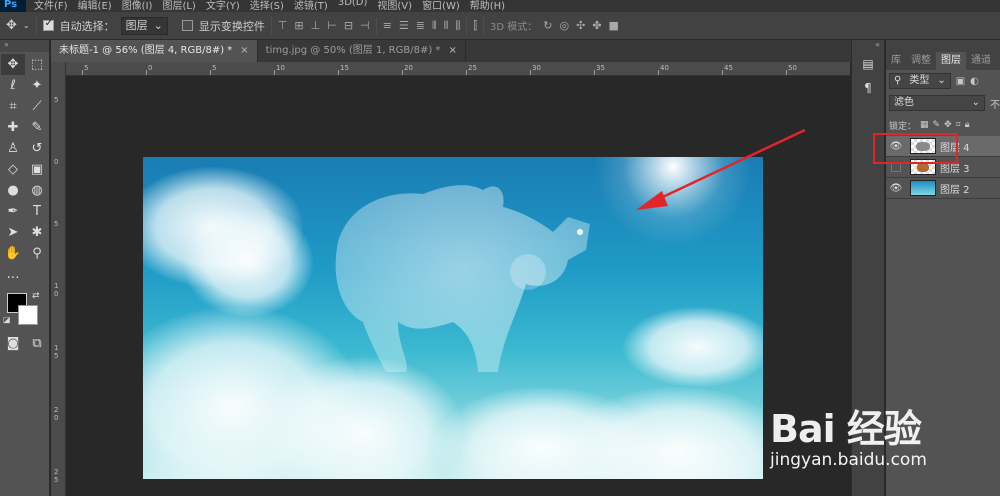 This screenshot has width=1000, height=496. Describe the element at coordinates (937, 125) in the screenshot. I see `lock-pixels-icon: ✎` at that location.